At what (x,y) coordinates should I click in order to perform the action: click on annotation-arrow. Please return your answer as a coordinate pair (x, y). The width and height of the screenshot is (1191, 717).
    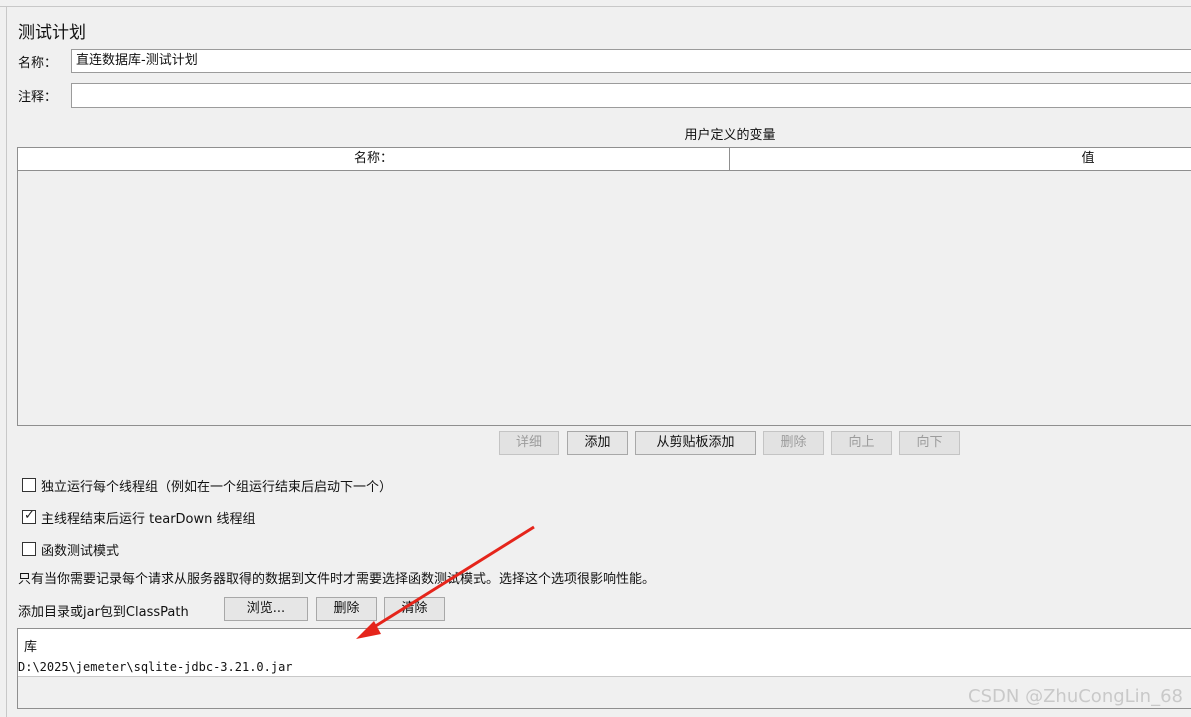
    Looking at the image, I should click on (445, 582).